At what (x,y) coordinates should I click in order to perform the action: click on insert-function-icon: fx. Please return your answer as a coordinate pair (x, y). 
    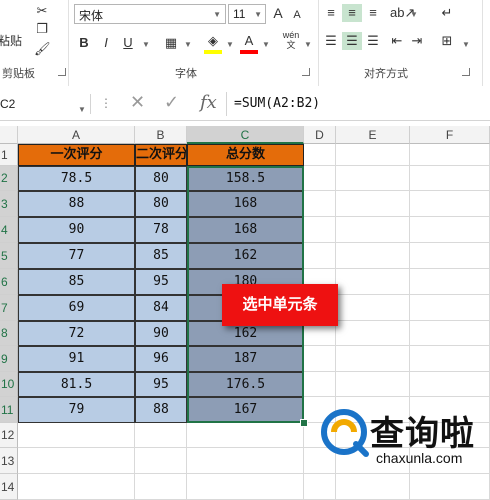
    Looking at the image, I should click on (208, 102).